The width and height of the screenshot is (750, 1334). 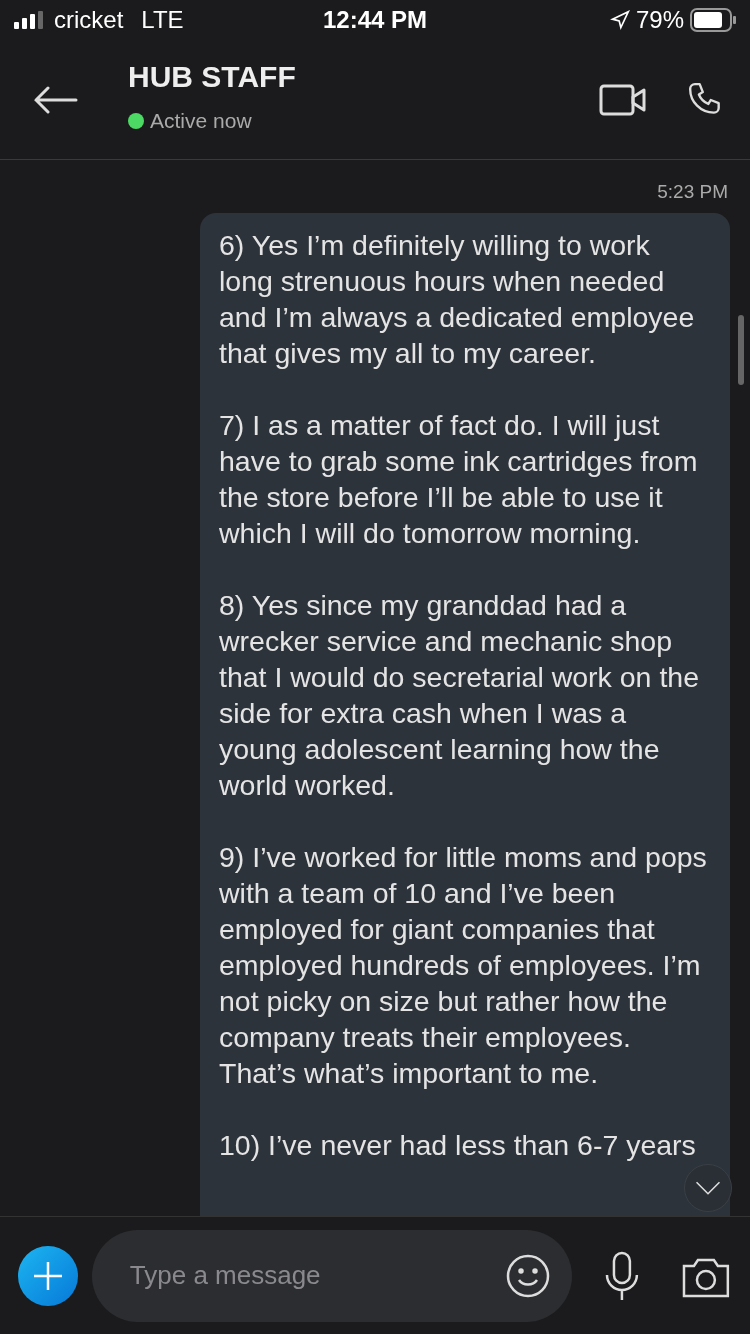 I want to click on carrier-name: cricket, so click(x=89, y=20).